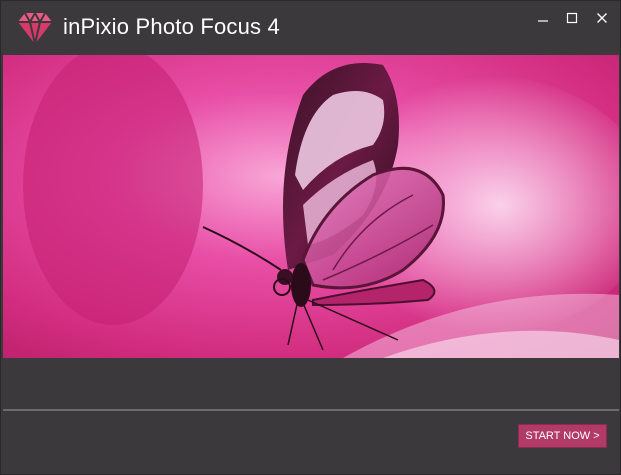 This screenshot has height=475, width=621. Describe the element at coordinates (562, 436) in the screenshot. I see `start-now-button: START NOW >` at that location.